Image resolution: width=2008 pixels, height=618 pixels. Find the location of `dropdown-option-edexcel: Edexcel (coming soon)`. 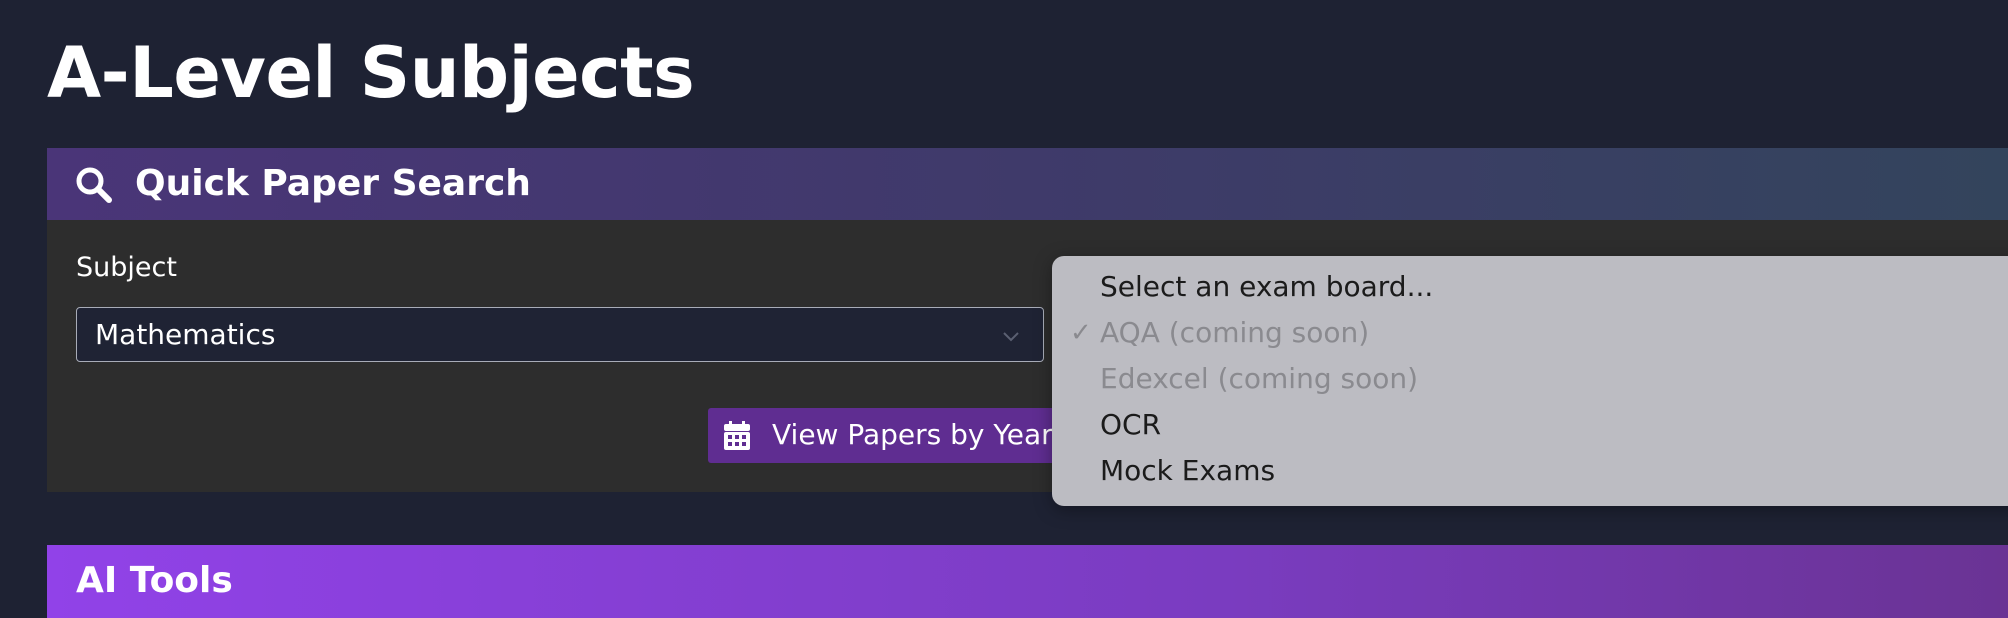

dropdown-option-edexcel: Edexcel (coming soon) is located at coordinates (1259, 378).